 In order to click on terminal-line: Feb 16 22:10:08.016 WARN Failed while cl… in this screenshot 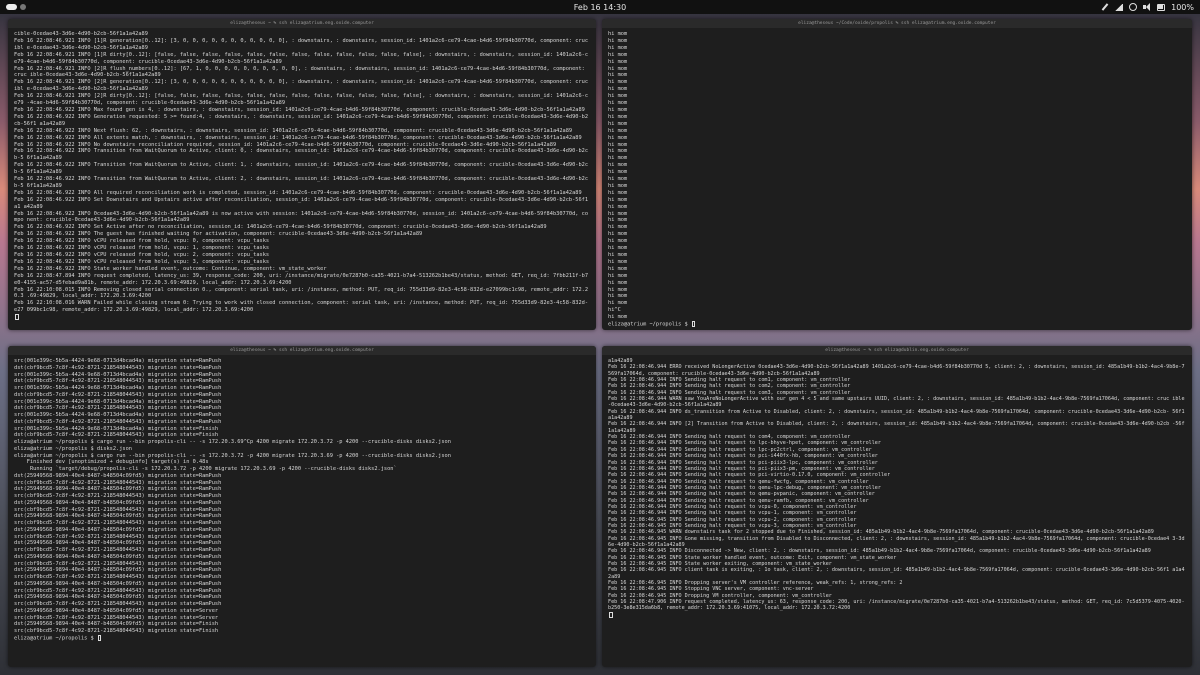, I will do `click(301, 307)`.